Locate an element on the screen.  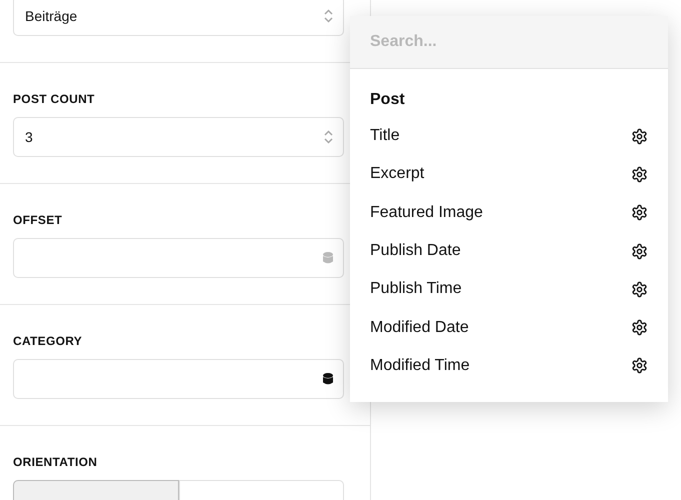
select-field: Beiträge is located at coordinates (178, 18).